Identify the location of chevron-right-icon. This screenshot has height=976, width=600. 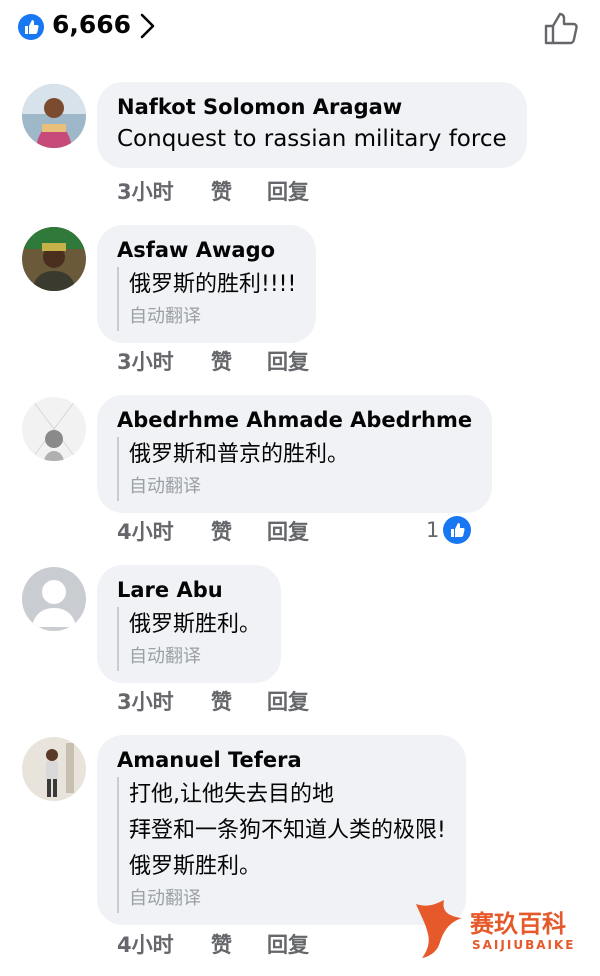
(148, 26).